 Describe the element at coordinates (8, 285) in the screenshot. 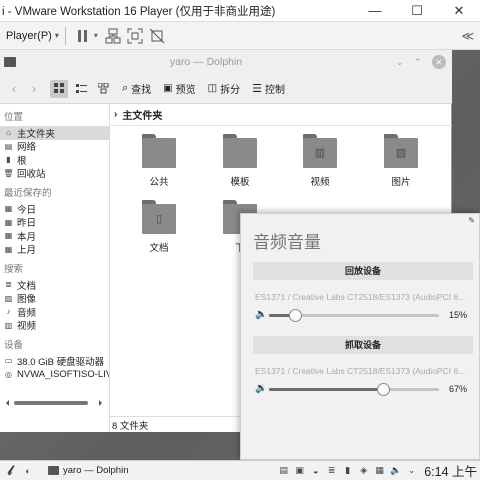

I see `document-icon: ≣` at that location.